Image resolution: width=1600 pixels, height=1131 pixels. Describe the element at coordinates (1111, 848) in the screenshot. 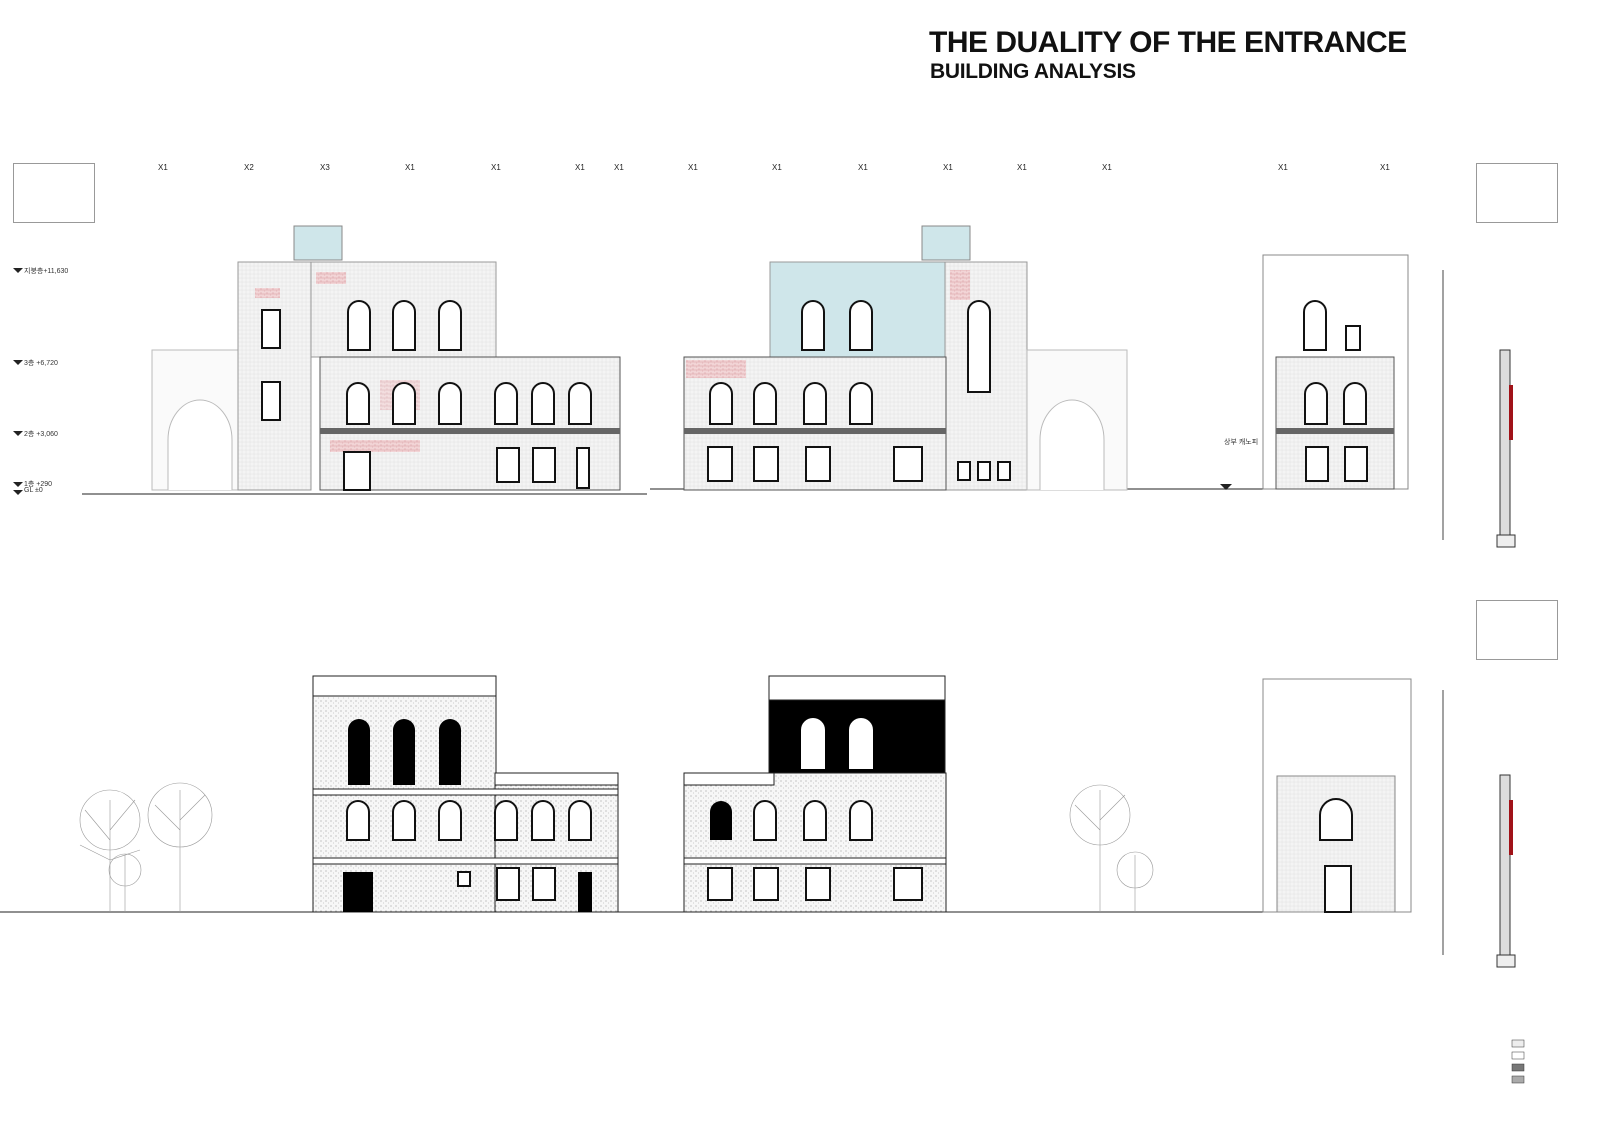

I see `tree-right` at that location.